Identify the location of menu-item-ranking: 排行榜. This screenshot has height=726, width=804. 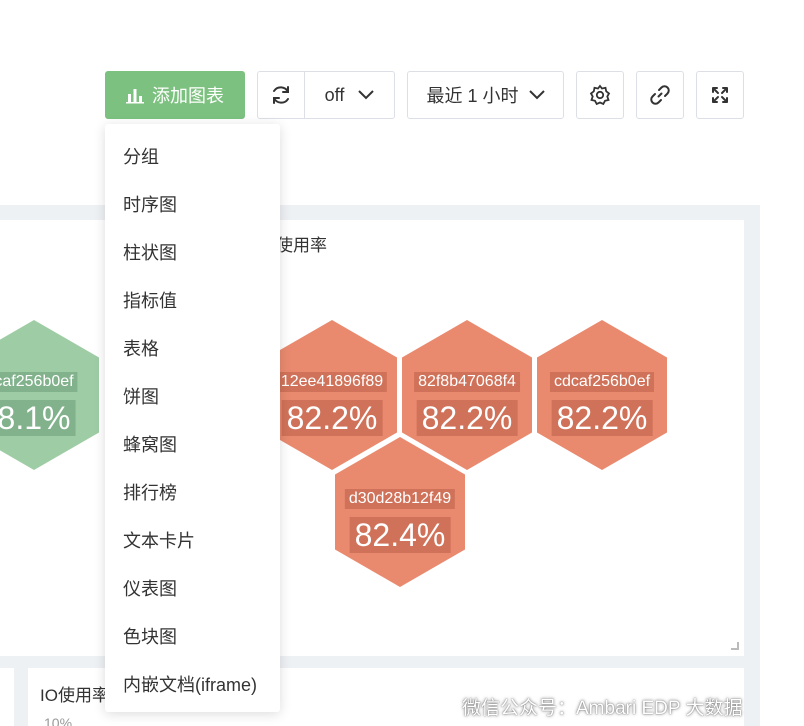
(150, 492).